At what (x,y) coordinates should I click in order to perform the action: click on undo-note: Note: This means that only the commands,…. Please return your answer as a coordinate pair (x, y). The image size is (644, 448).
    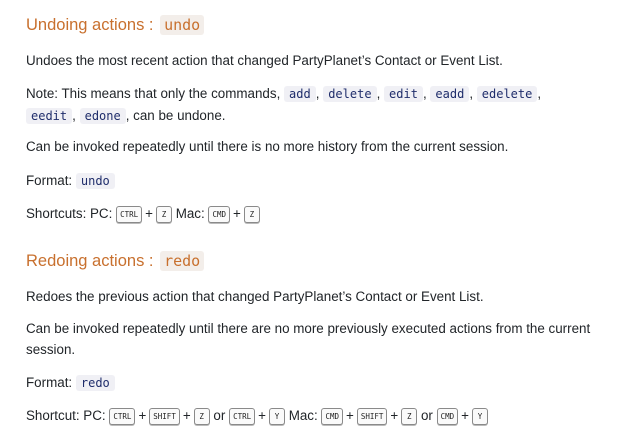
    Looking at the image, I should click on (284, 105).